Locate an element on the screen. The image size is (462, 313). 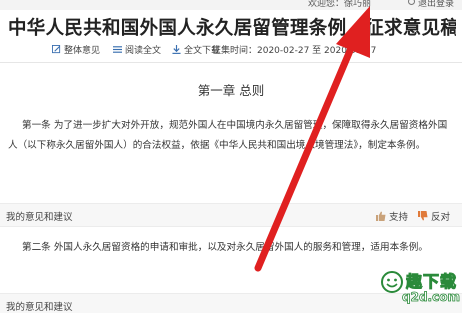
watermark-main-text: 趣下载 is located at coordinates (431, 282).